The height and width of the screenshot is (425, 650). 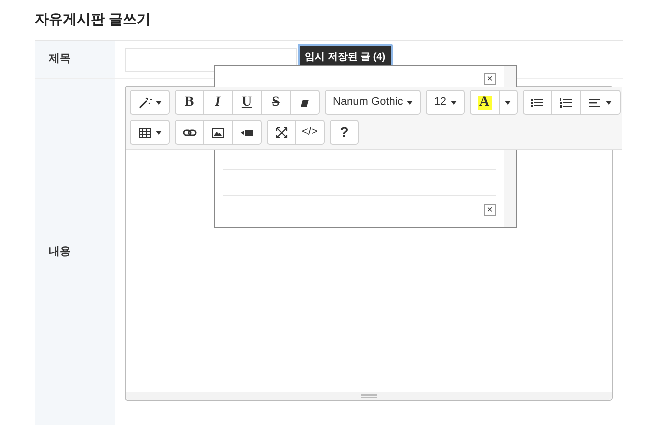 I want to click on fullscreen-button, so click(x=281, y=132).